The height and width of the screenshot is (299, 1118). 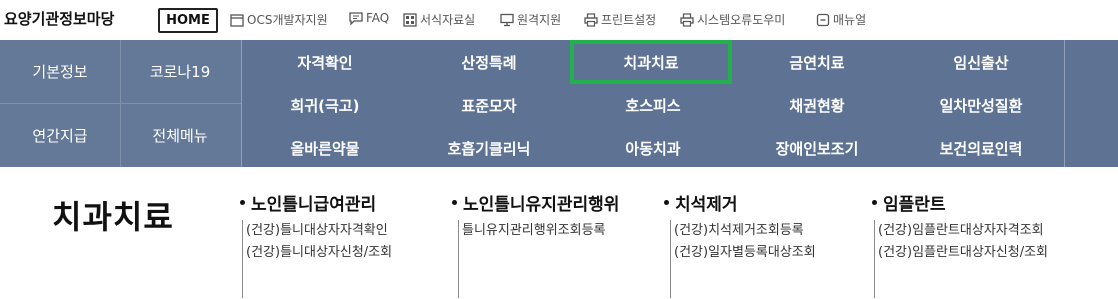 What do you see at coordinates (113, 217) in the screenshot?
I see `page-title: 치과치료` at bounding box center [113, 217].